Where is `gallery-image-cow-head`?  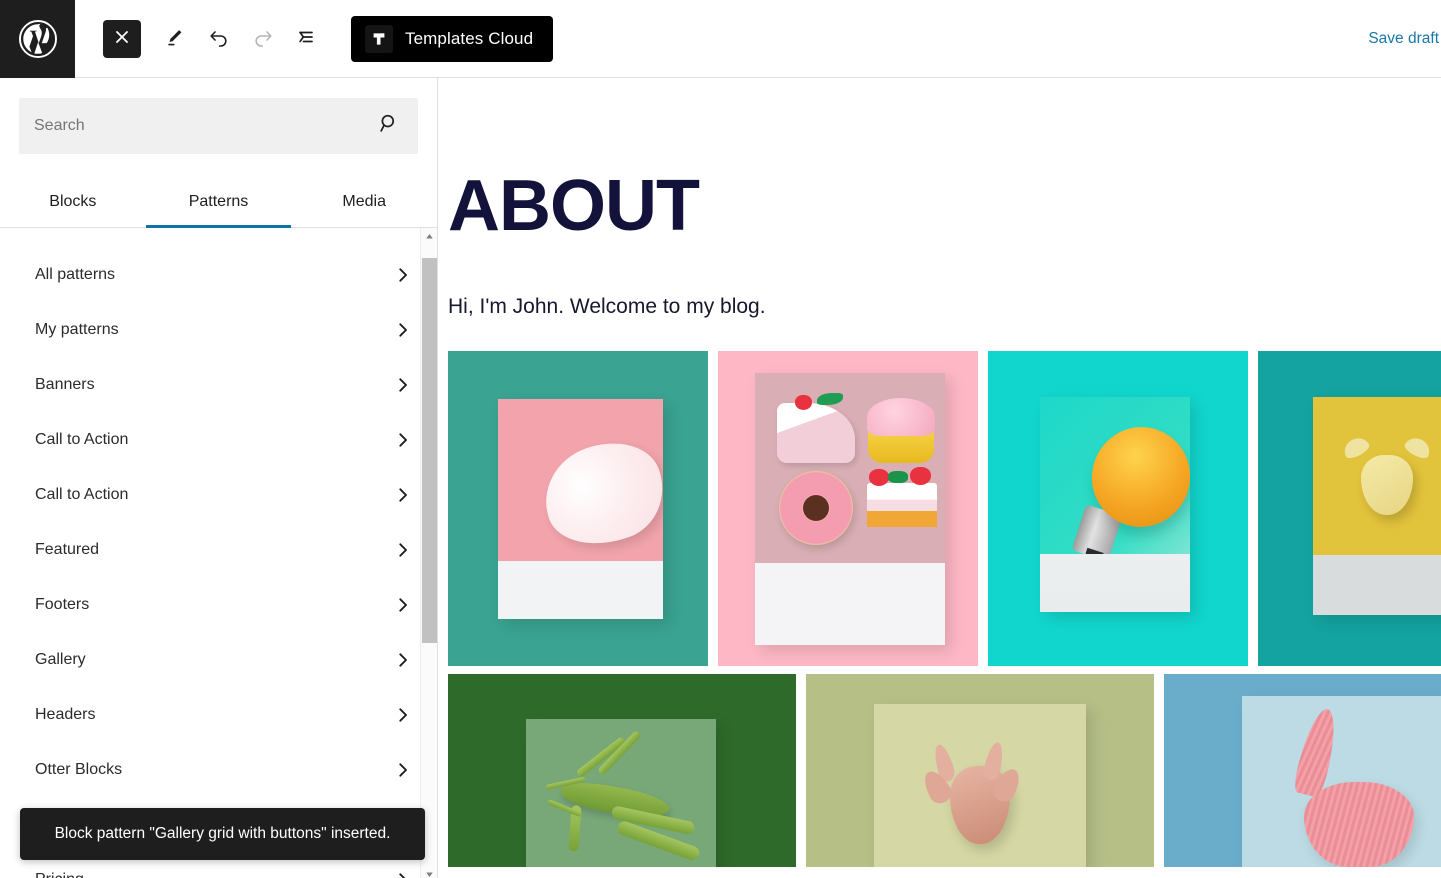
gallery-image-cow-head is located at coordinates (1349, 508).